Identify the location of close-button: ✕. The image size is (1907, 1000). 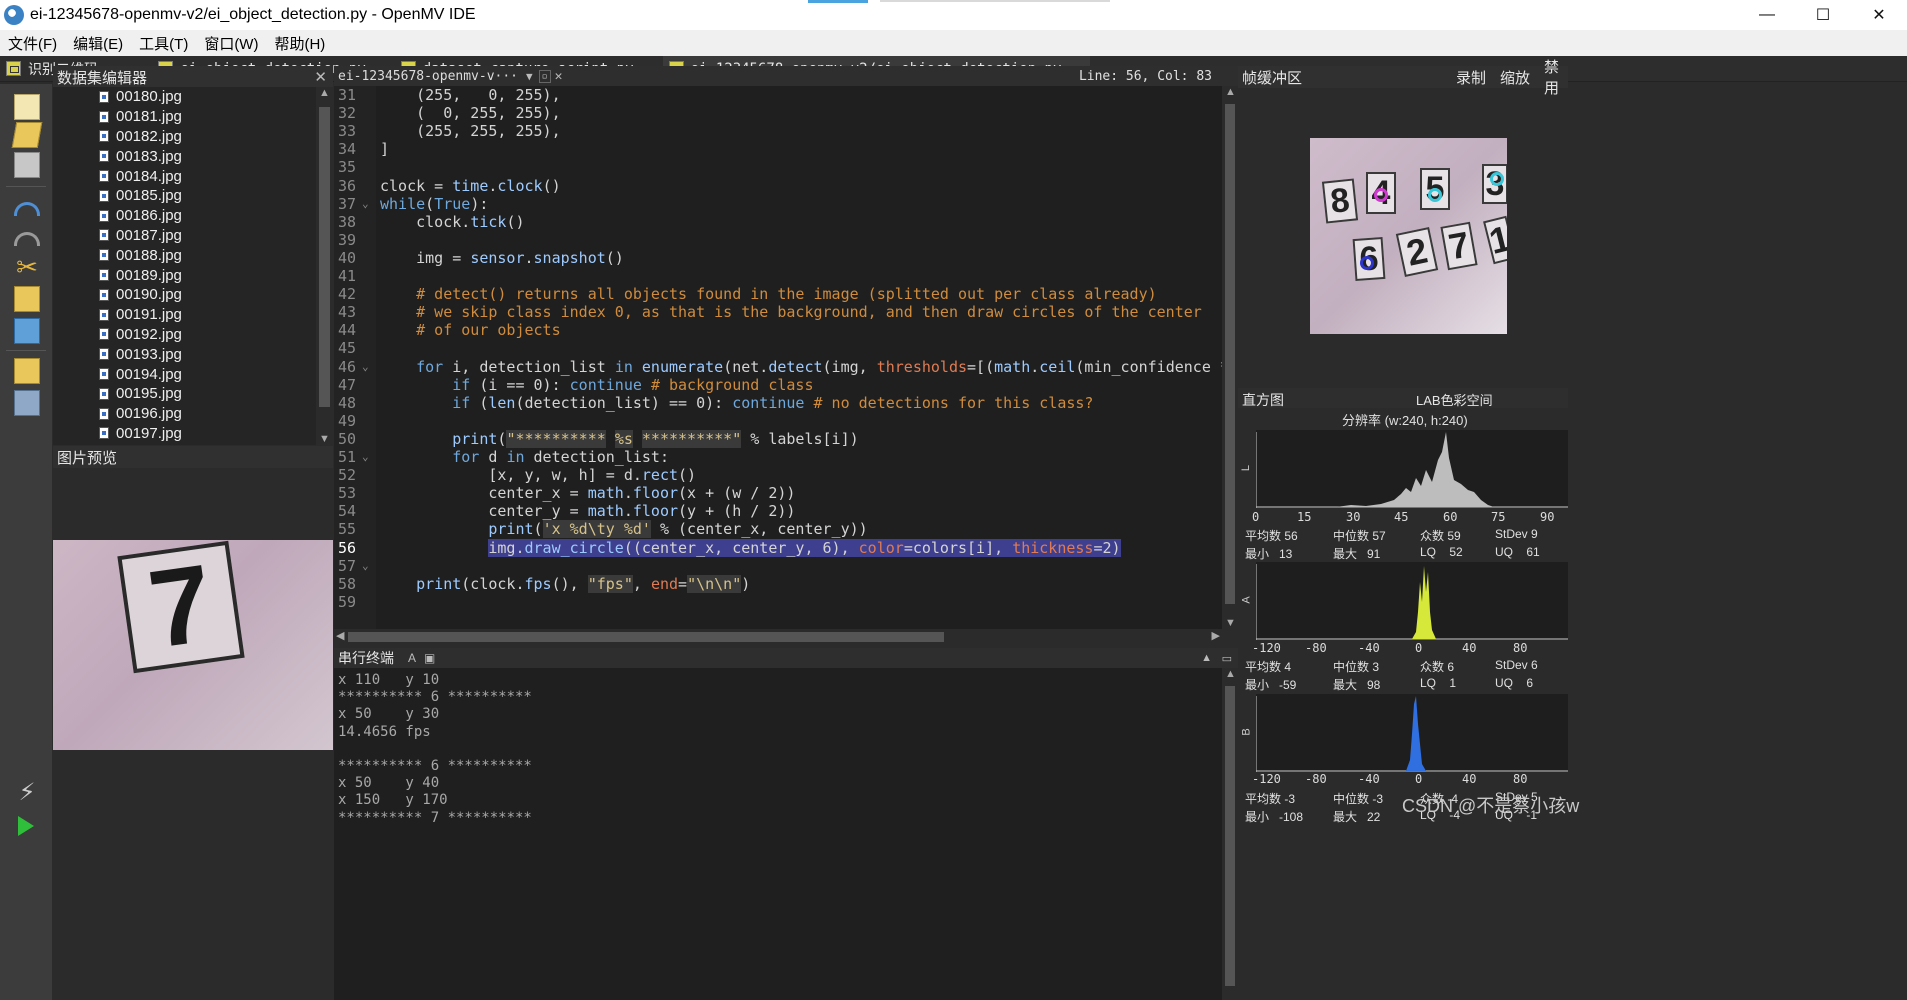
(1879, 15).